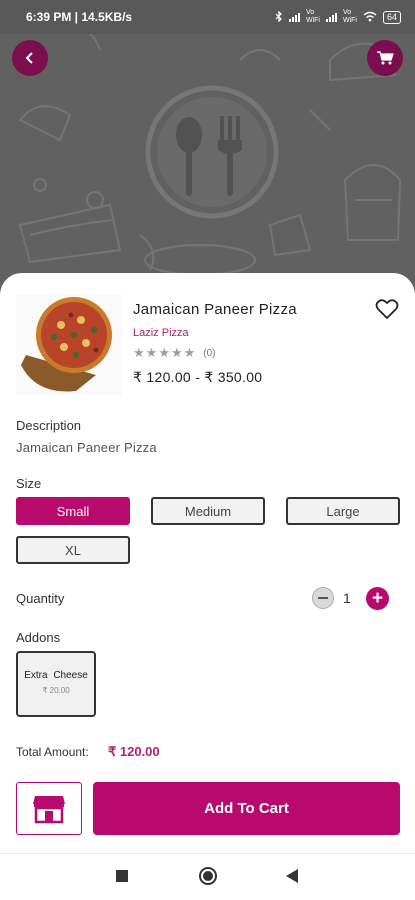 This screenshot has height=900, width=415. Describe the element at coordinates (292, 876) in the screenshot. I see `nav-back-icon` at that location.